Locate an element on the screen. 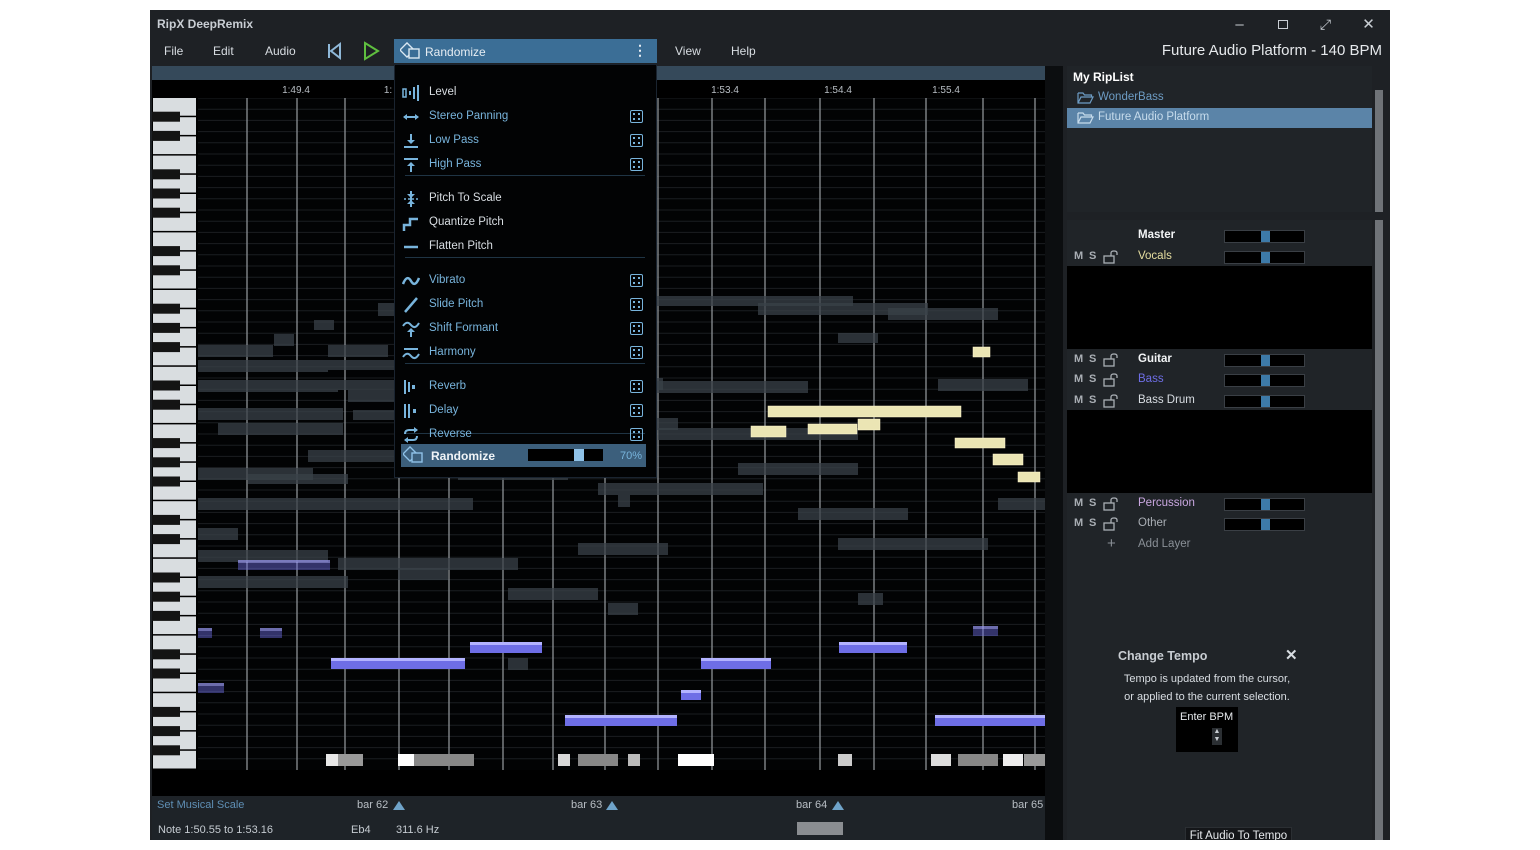 Image resolution: width=1540 pixels, height=850 pixels. track-name: Bass Drum is located at coordinates (1166, 400).